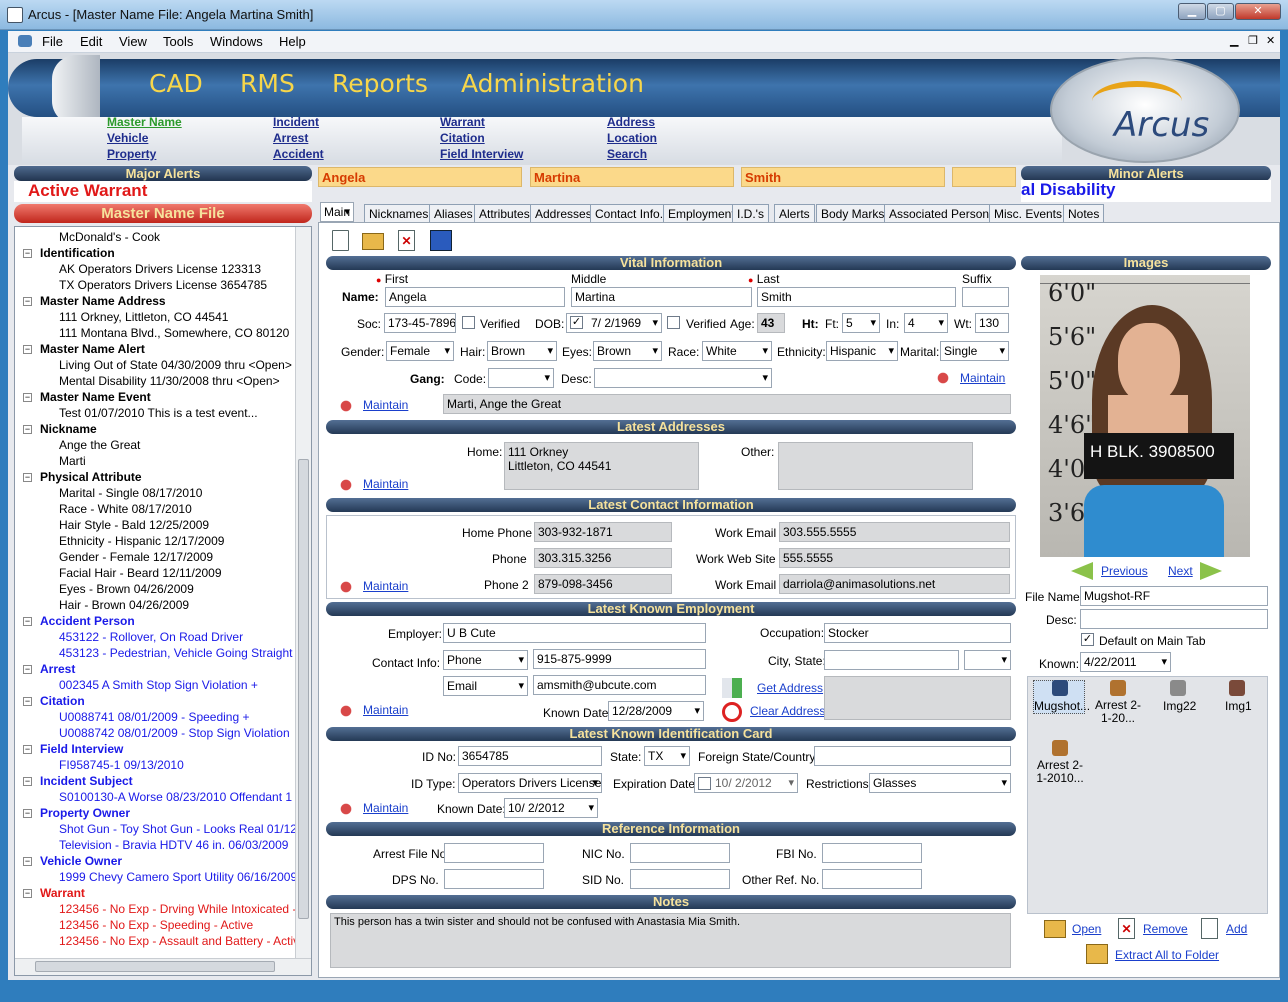 The height and width of the screenshot is (1002, 1288). Describe the element at coordinates (57, 669) in the screenshot. I see `tree-group: Arrest` at that location.